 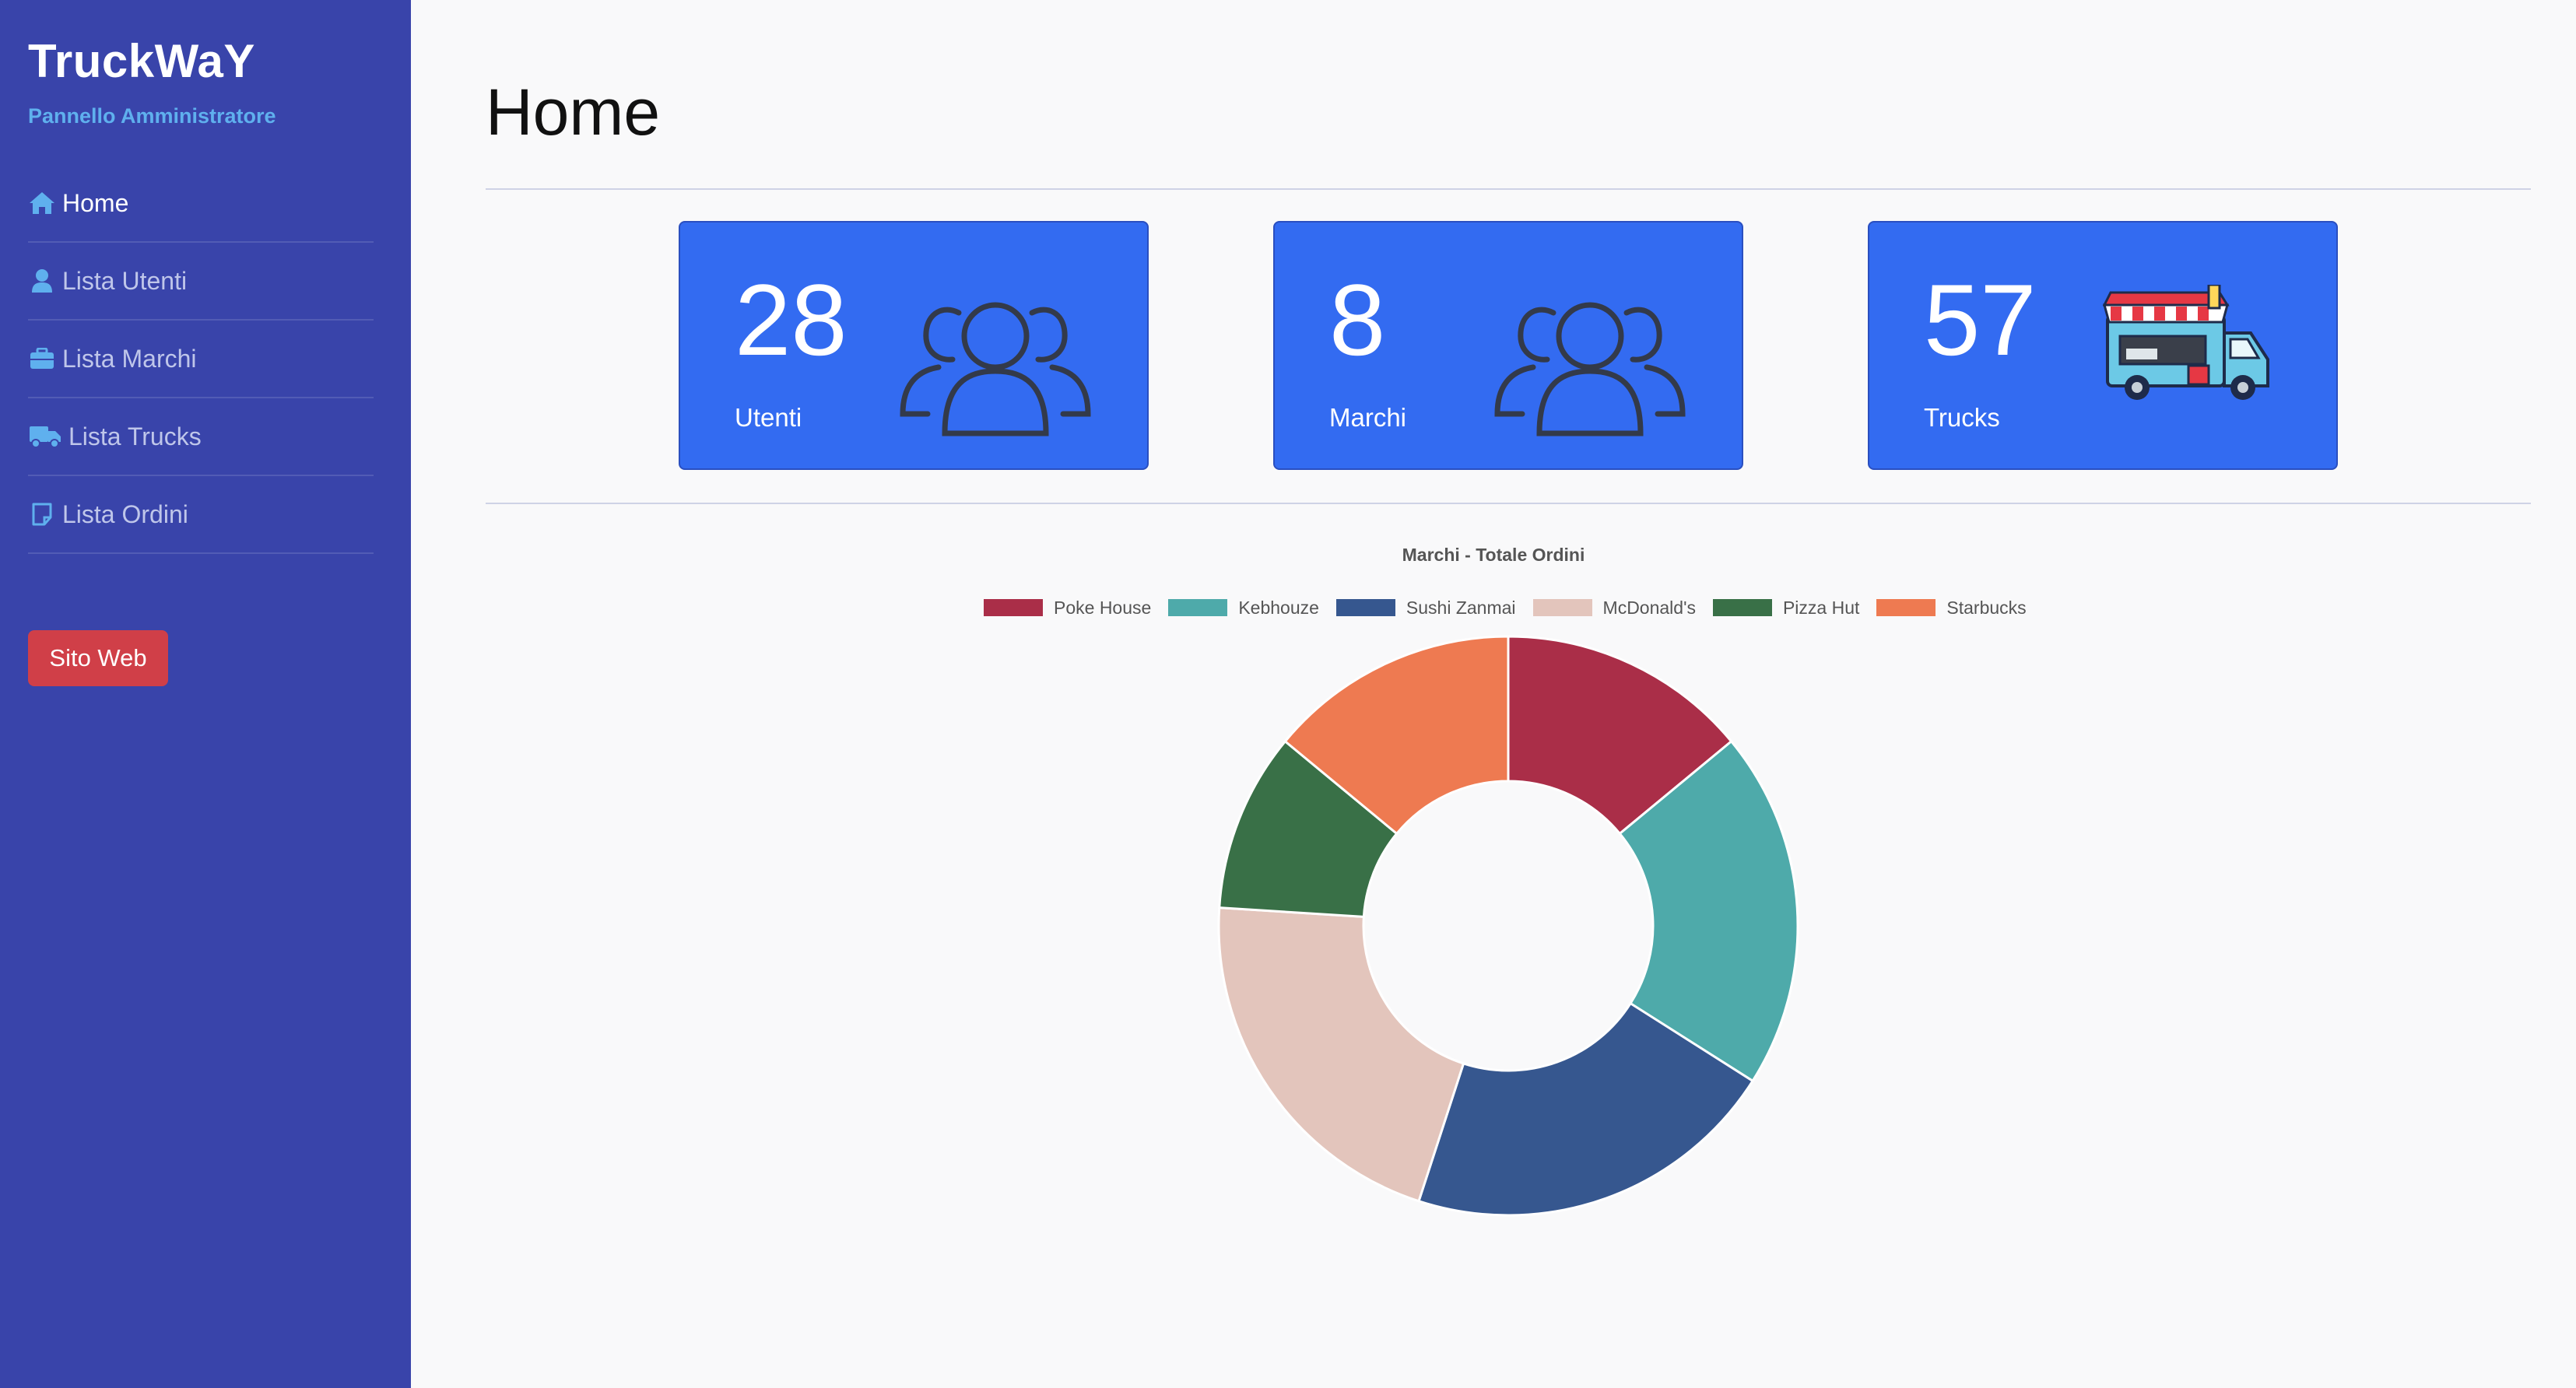 What do you see at coordinates (1341, 1054) in the screenshot?
I see `donut-slice-mcdonald-s` at bounding box center [1341, 1054].